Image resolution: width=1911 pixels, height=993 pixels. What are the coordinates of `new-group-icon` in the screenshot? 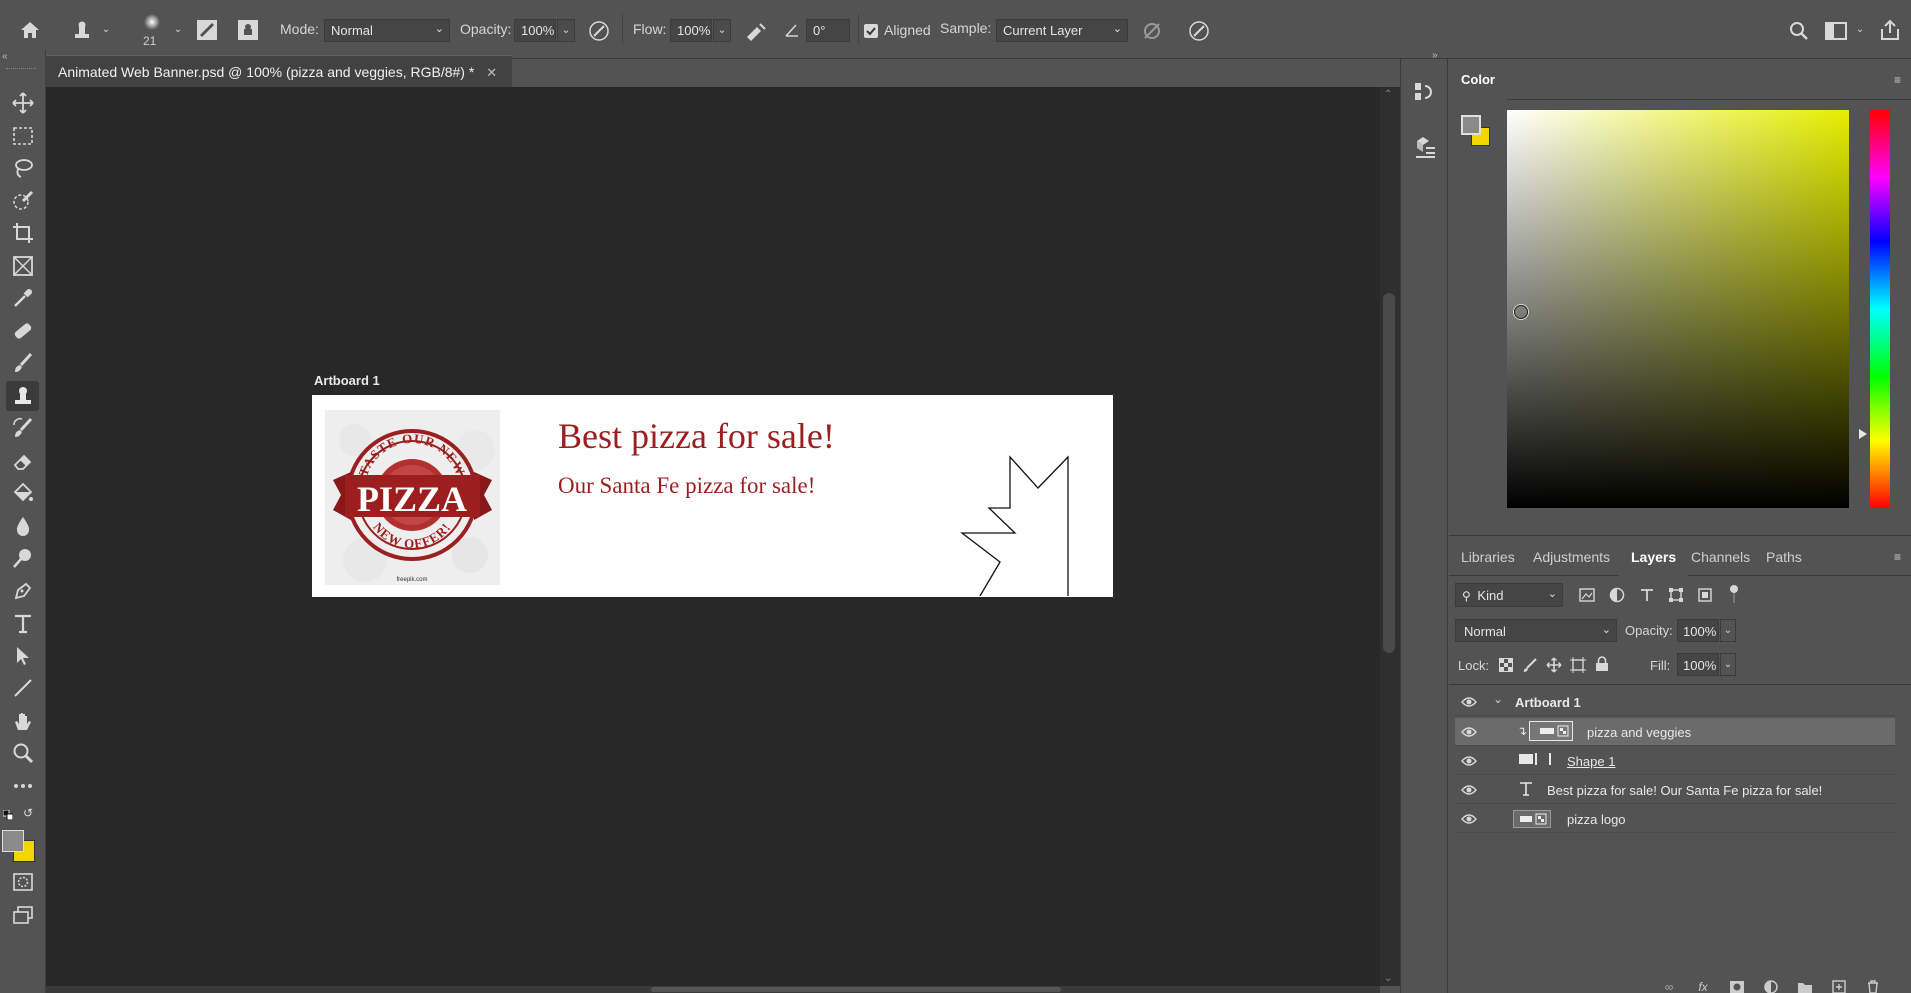 It's located at (1805, 986).